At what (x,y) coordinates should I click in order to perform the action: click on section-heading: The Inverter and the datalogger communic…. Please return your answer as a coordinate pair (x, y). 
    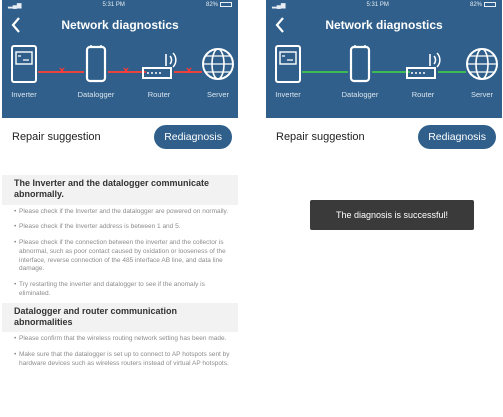
    Looking at the image, I should click on (120, 190).